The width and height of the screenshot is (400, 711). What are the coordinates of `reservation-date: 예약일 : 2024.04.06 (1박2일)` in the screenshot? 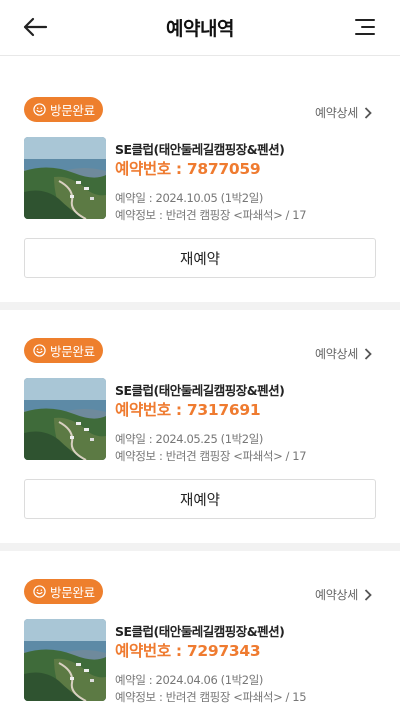 It's located at (189, 680).